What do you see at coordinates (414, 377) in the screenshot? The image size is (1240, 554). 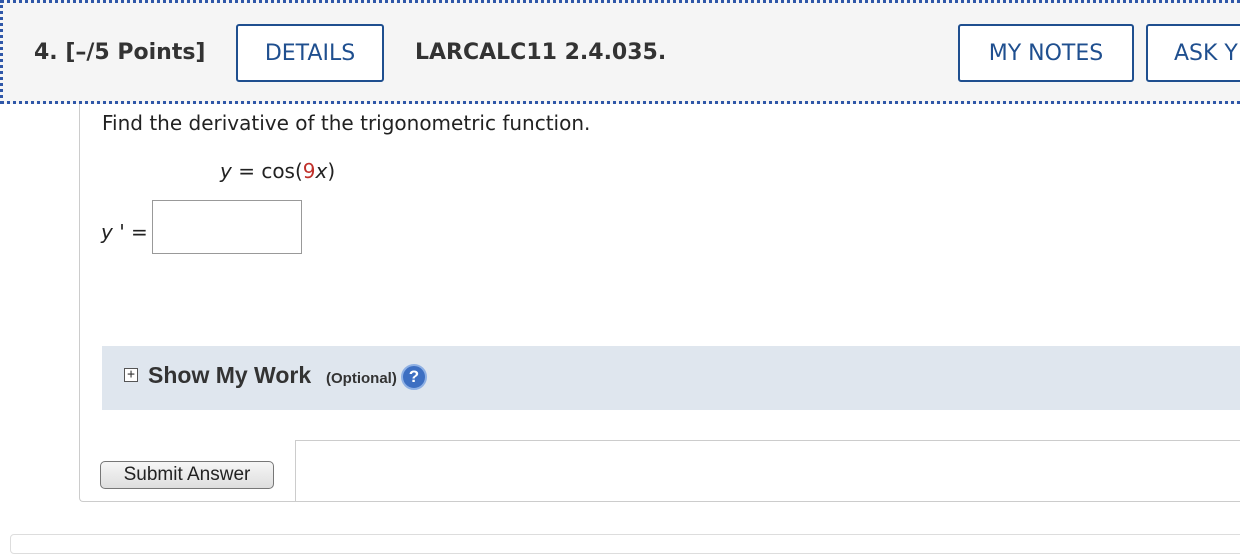 I see `help-icon: ?` at bounding box center [414, 377].